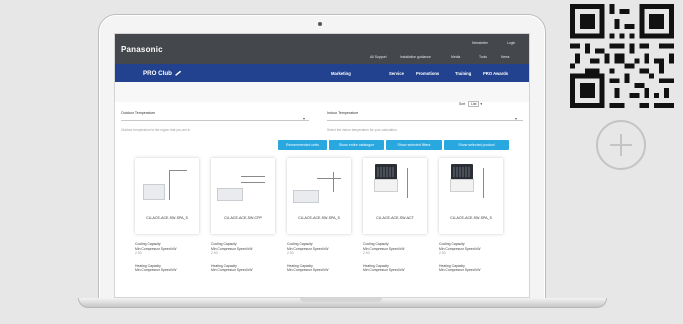 This screenshot has height=324, width=683. Describe the element at coordinates (476, 145) in the screenshot. I see `show-selected-product-button: Show selected product` at that location.